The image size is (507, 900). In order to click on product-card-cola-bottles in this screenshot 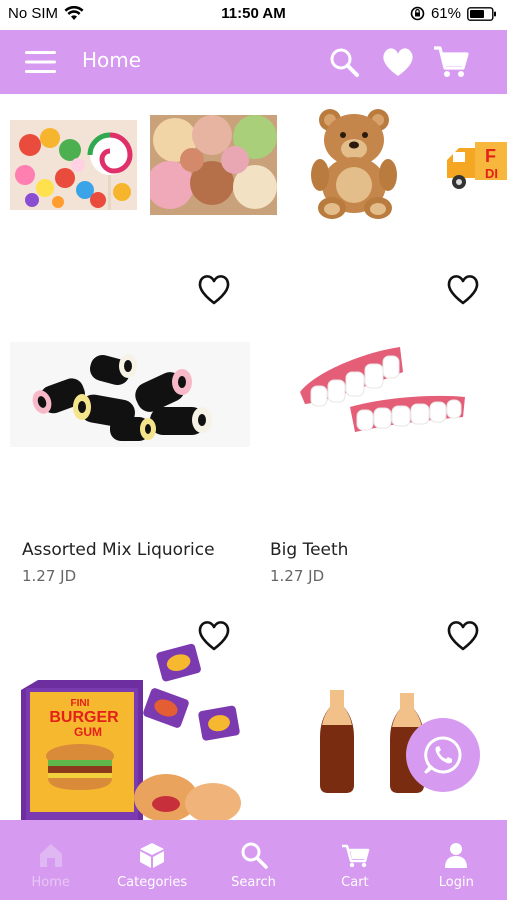, I will do `click(375, 715)`.